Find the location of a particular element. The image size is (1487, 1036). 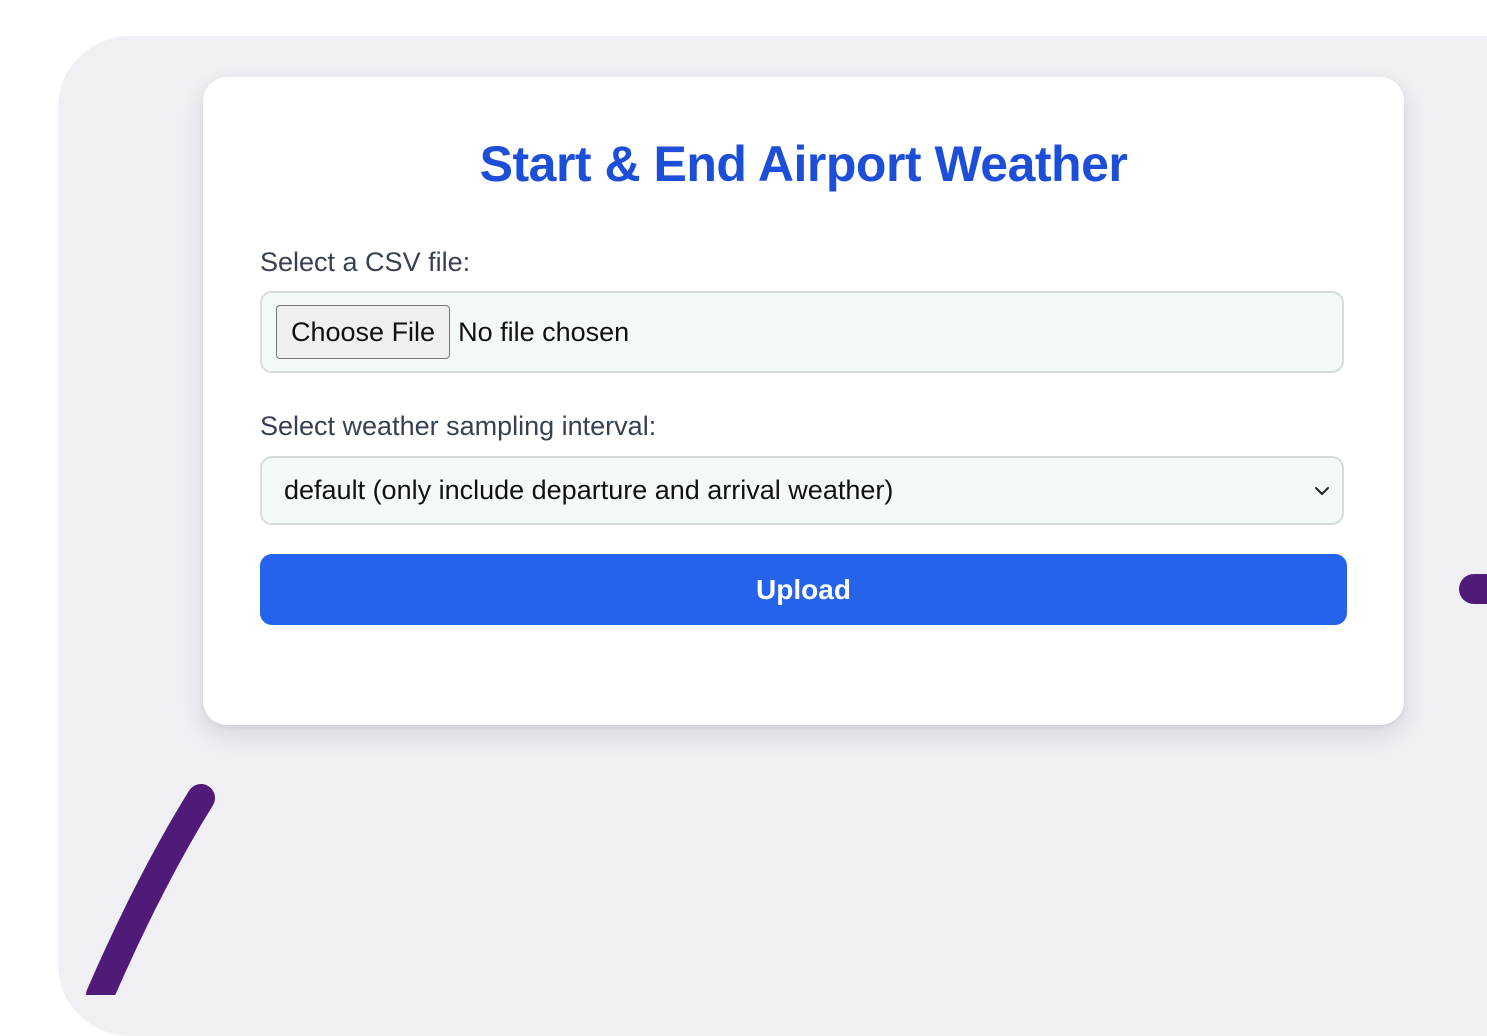

sampling-interval-label: Select weather sampling interval: is located at coordinates (458, 426).